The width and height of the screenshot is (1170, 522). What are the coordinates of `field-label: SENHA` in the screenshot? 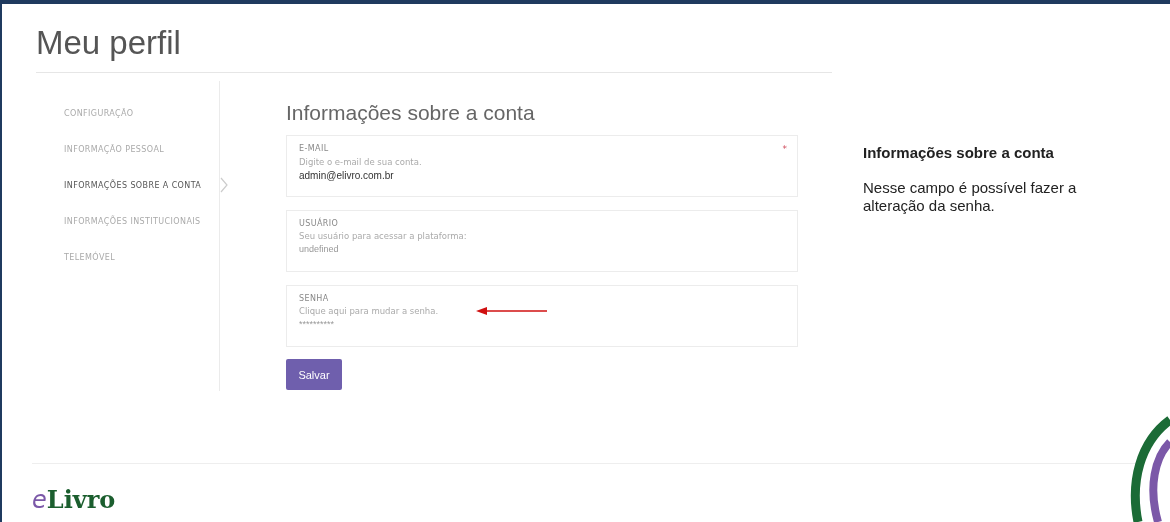 It's located at (314, 298).